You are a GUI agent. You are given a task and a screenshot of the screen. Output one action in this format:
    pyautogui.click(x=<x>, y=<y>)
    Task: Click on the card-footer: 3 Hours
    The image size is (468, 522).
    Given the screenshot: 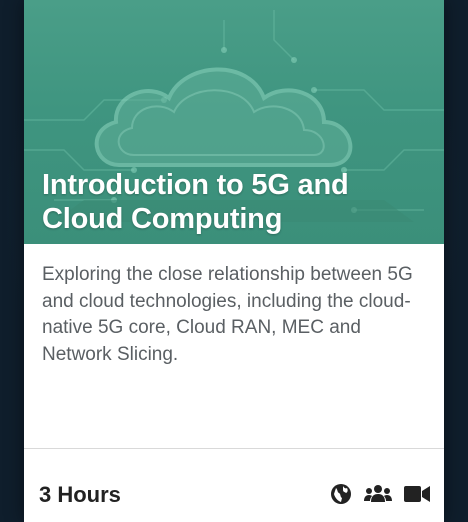 What is the action you would take?
    pyautogui.click(x=234, y=485)
    